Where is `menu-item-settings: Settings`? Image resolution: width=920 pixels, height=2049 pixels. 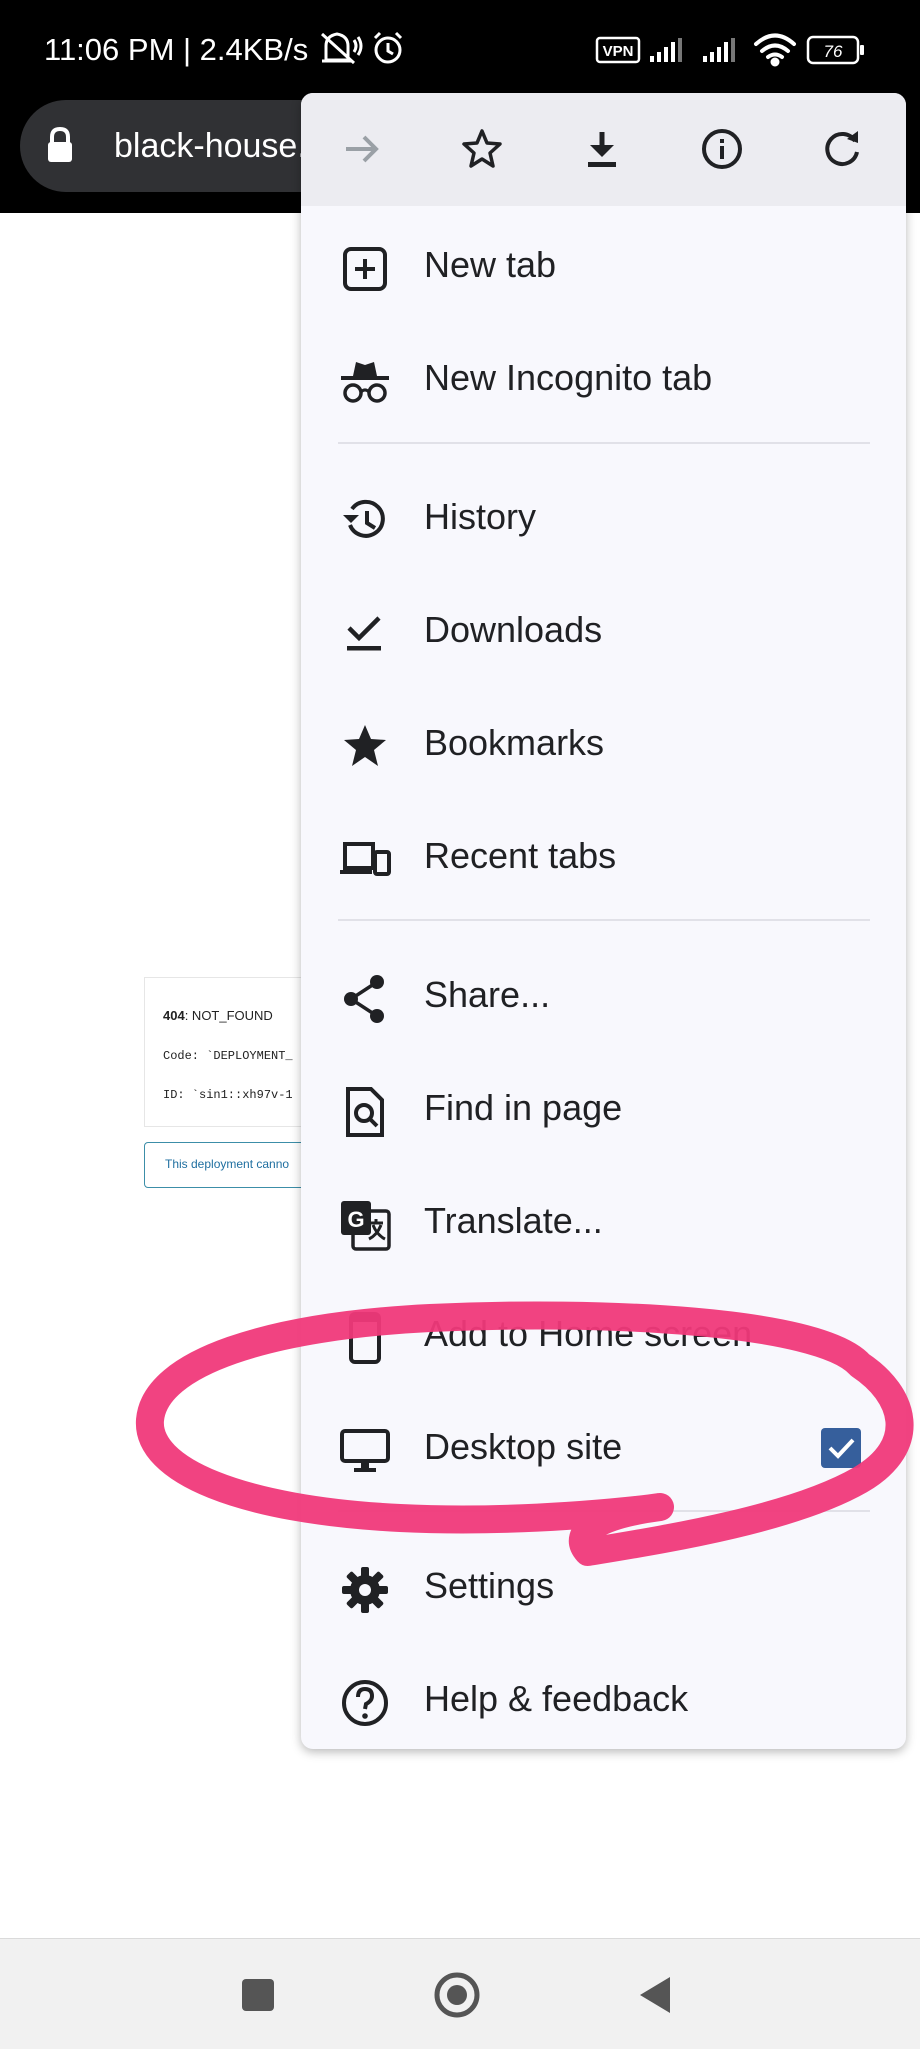
menu-item-settings: Settings is located at coordinates (603, 1584).